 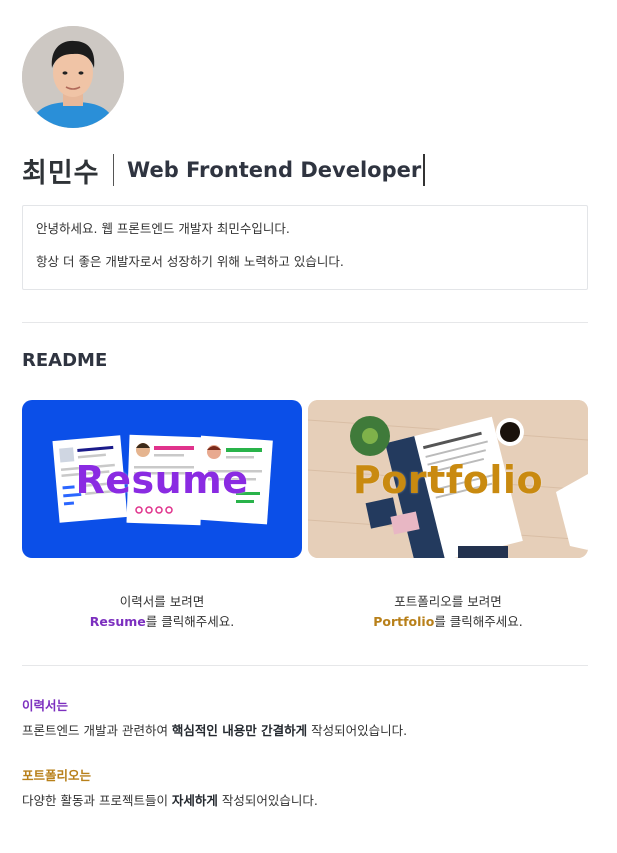 I want to click on page-title: 최민수 Web Frontend Developer, so click(x=223, y=170).